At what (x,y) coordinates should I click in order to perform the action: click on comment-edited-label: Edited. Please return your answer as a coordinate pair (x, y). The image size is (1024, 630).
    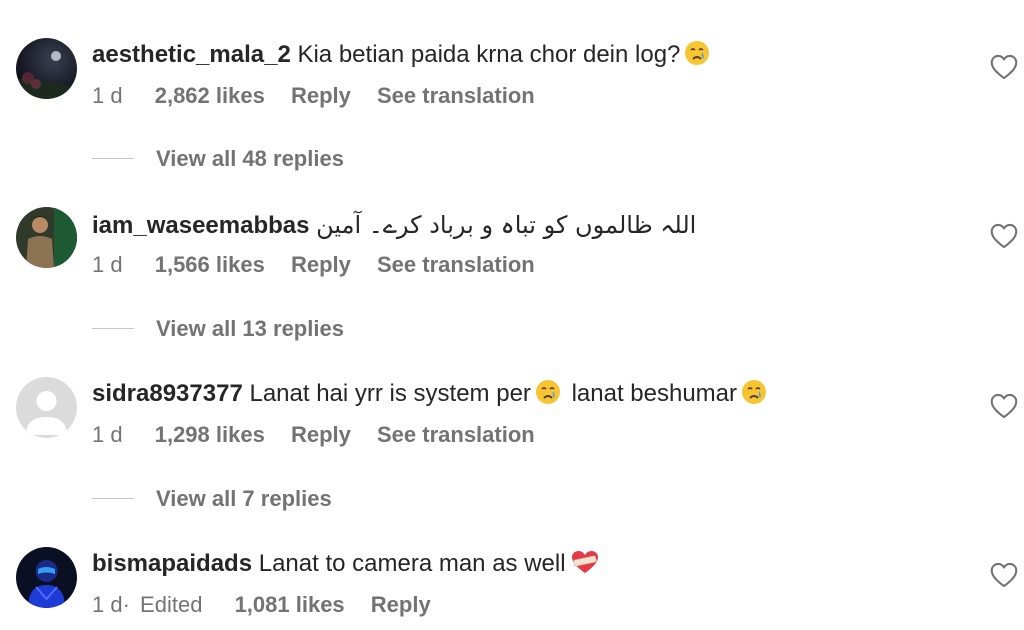
    Looking at the image, I should click on (171, 604).